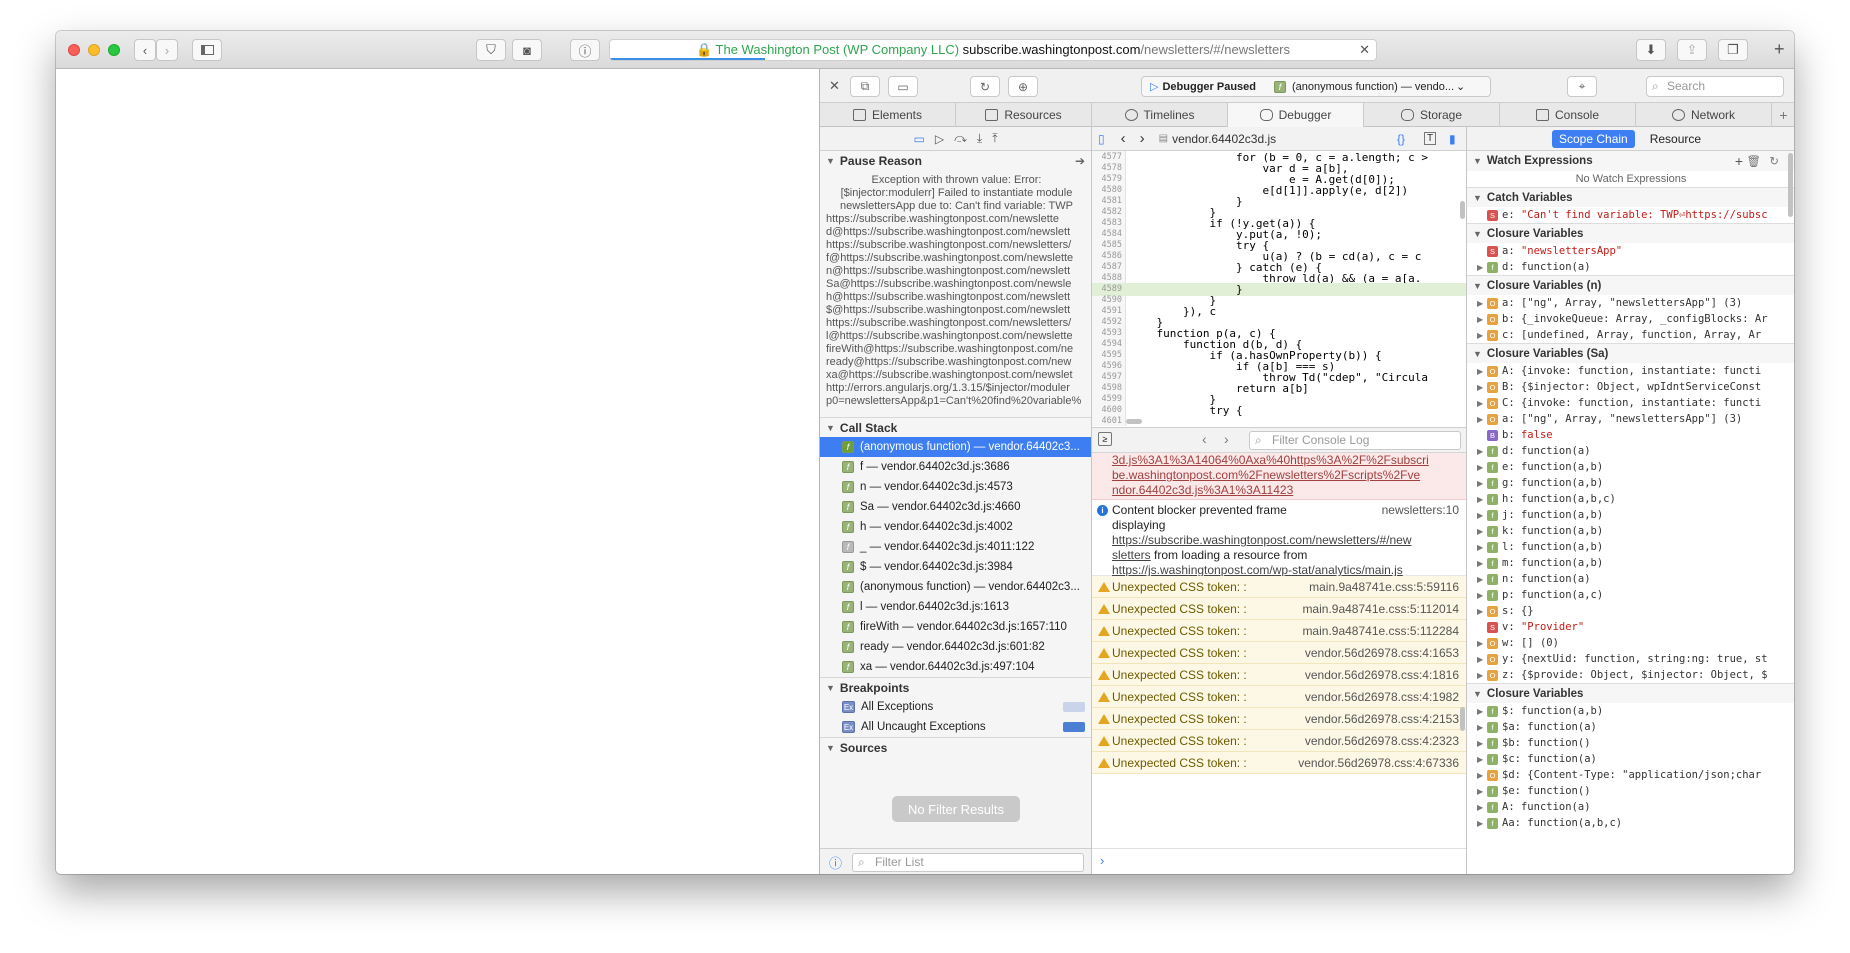 This screenshot has height=953, width=1850. I want to click on back-icon: ‹, so click(1123, 138).